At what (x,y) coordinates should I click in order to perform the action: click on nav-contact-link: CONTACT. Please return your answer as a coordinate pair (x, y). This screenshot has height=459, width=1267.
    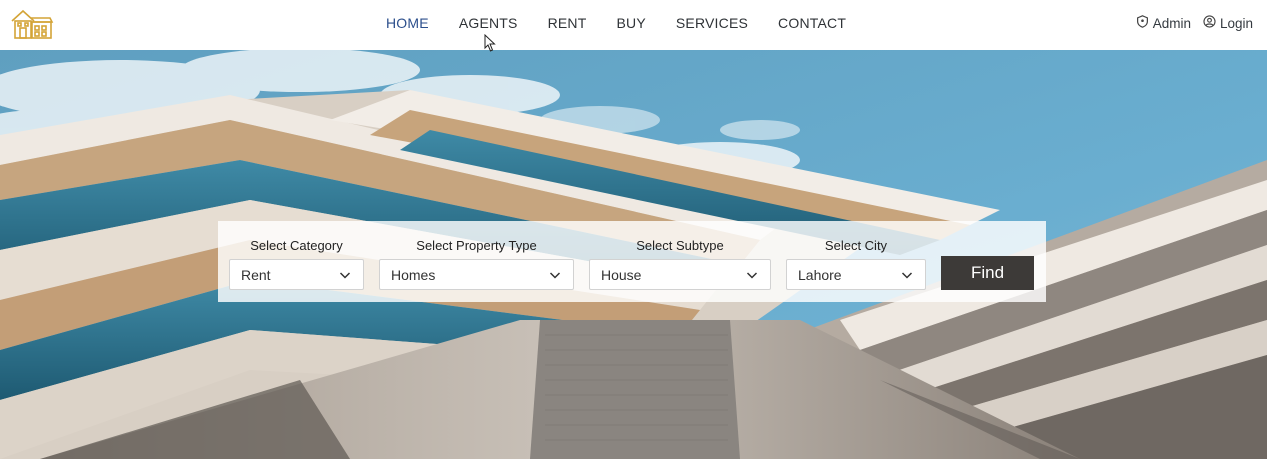
    Looking at the image, I should click on (812, 23).